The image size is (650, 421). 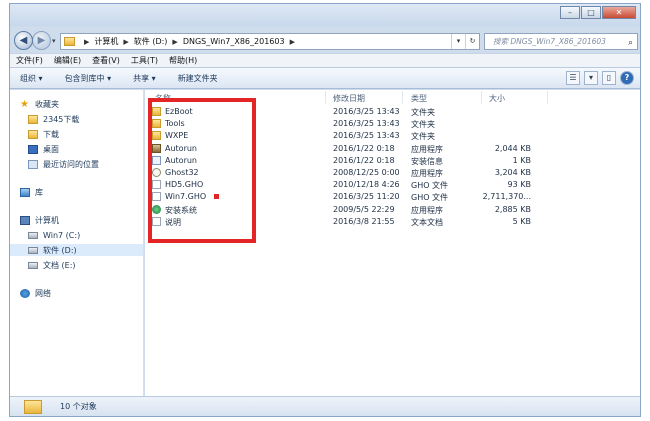 What do you see at coordinates (51, 149) in the screenshot?
I see `sidebar-item-label: 桌面` at bounding box center [51, 149].